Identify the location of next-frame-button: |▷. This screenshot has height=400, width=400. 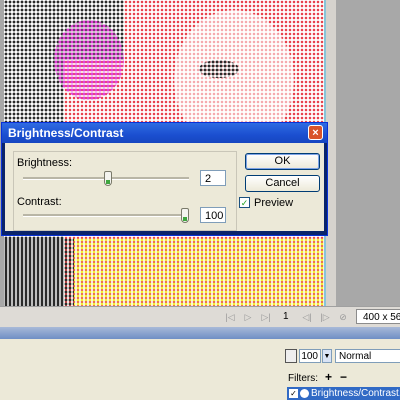
(325, 317).